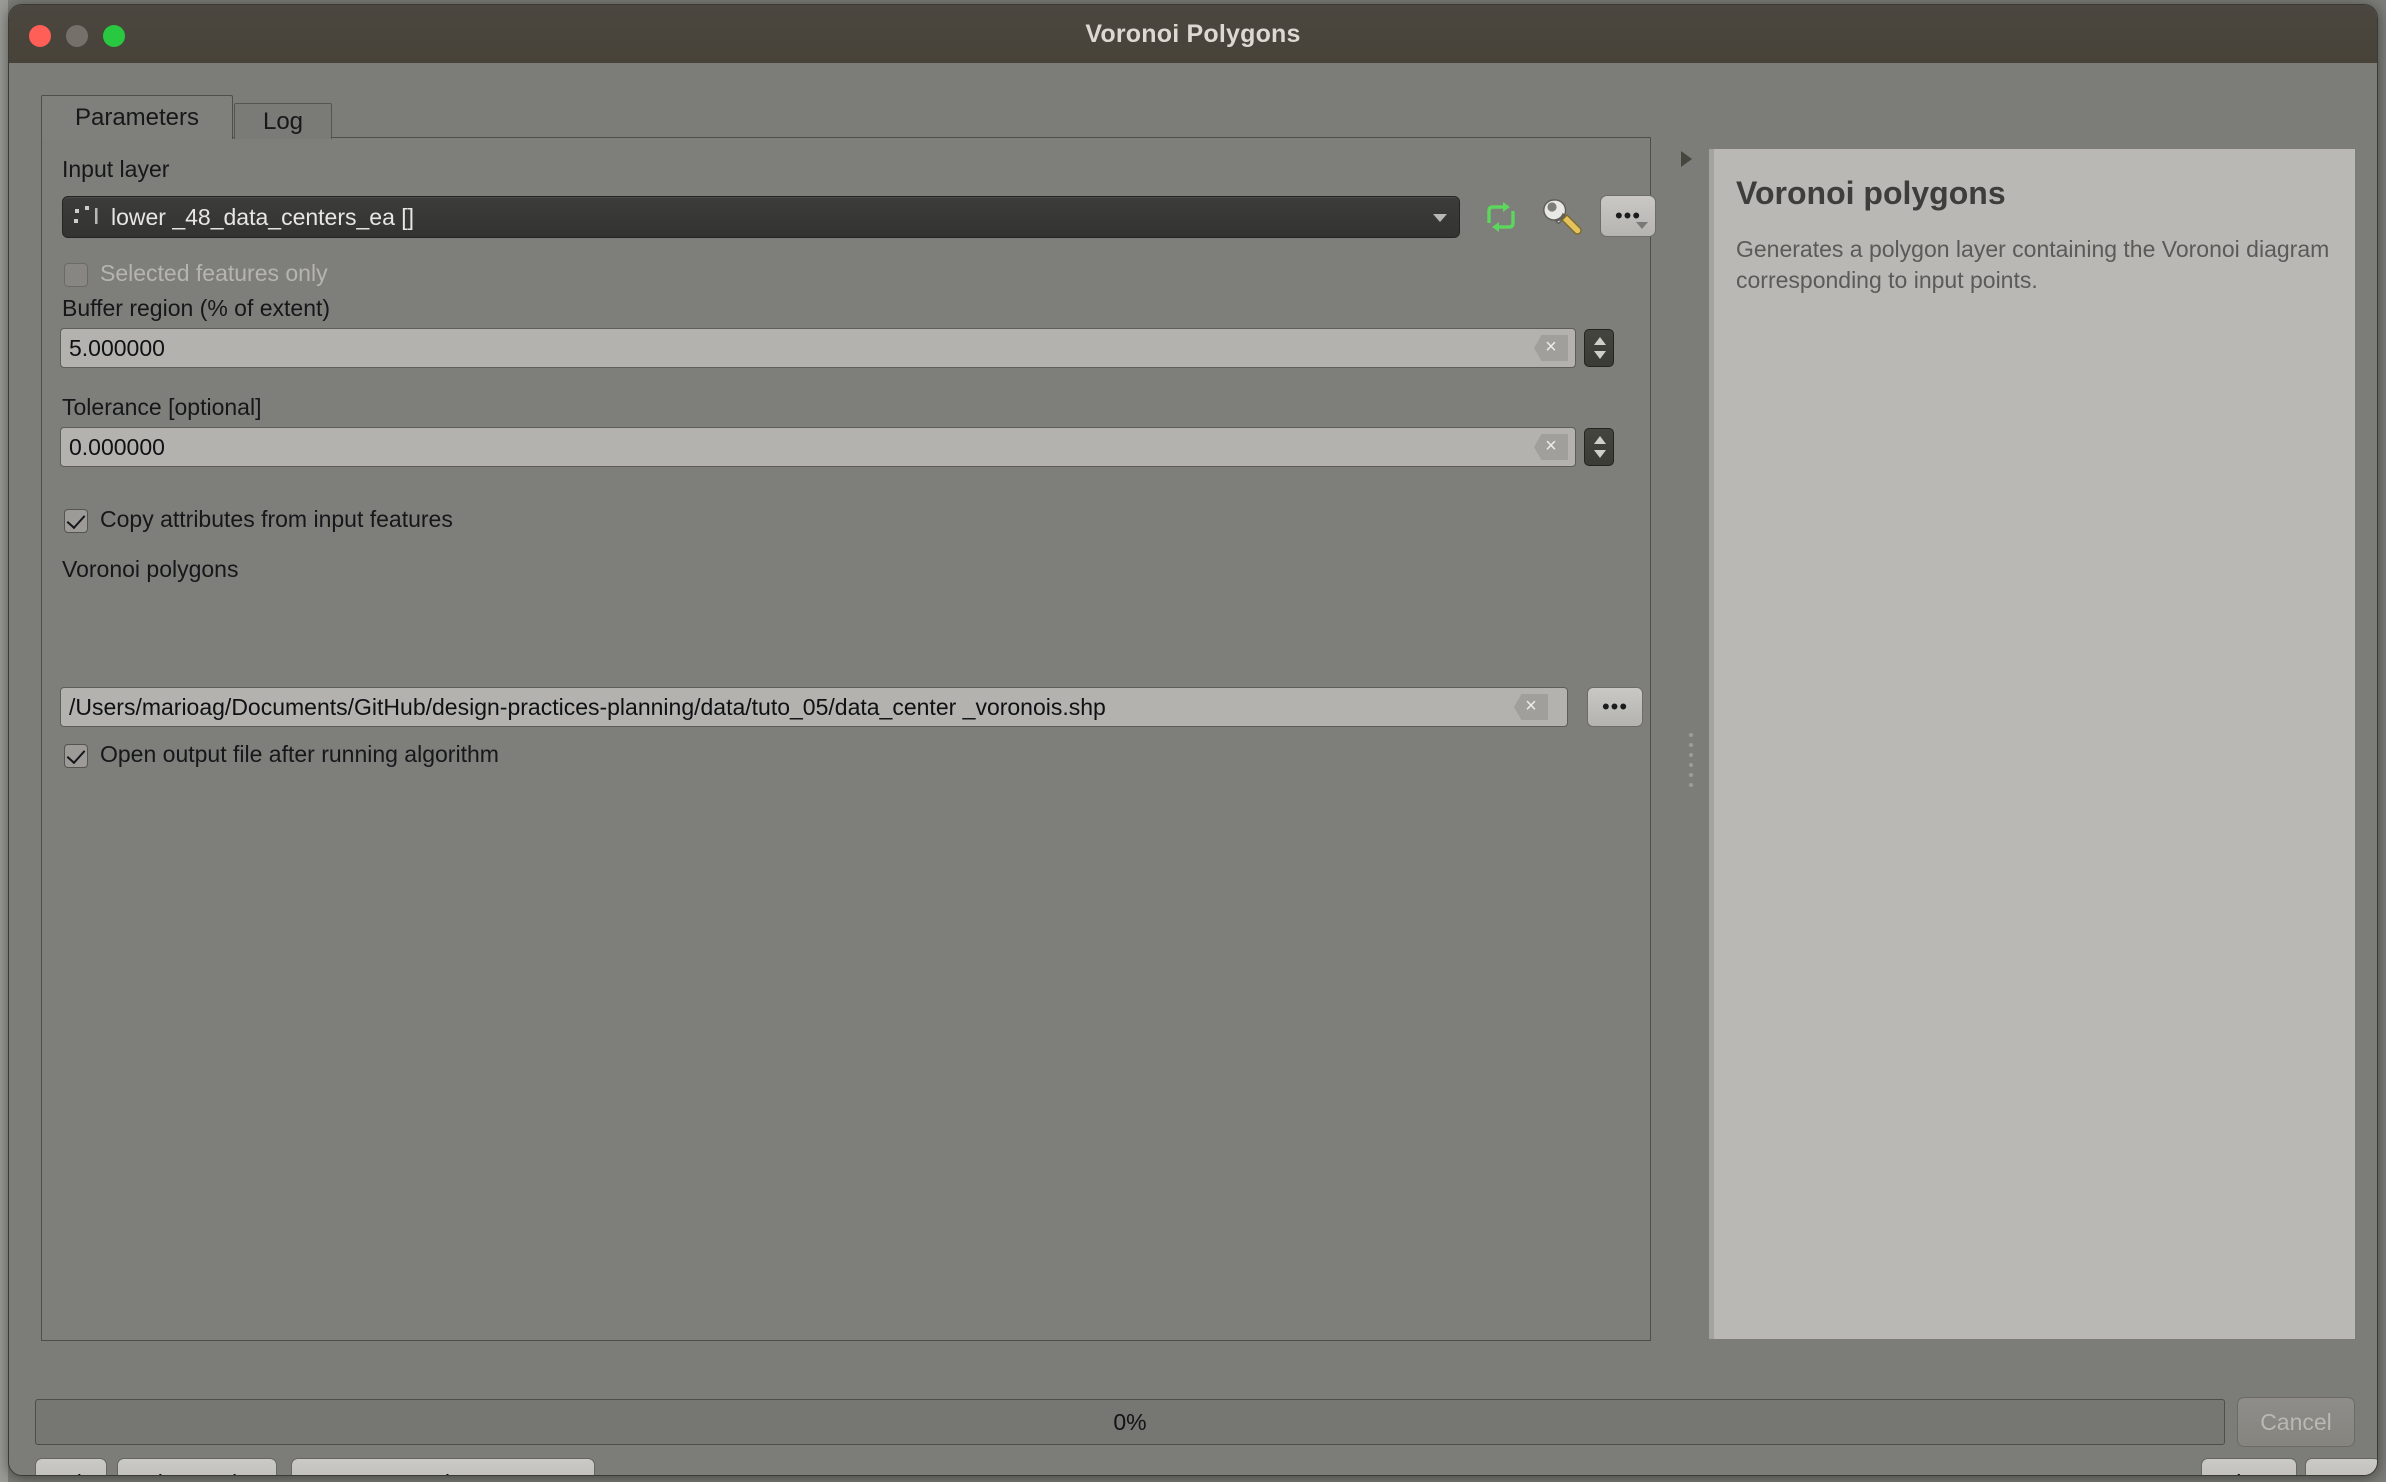  I want to click on iterate-over-features-icon, so click(1501, 217).